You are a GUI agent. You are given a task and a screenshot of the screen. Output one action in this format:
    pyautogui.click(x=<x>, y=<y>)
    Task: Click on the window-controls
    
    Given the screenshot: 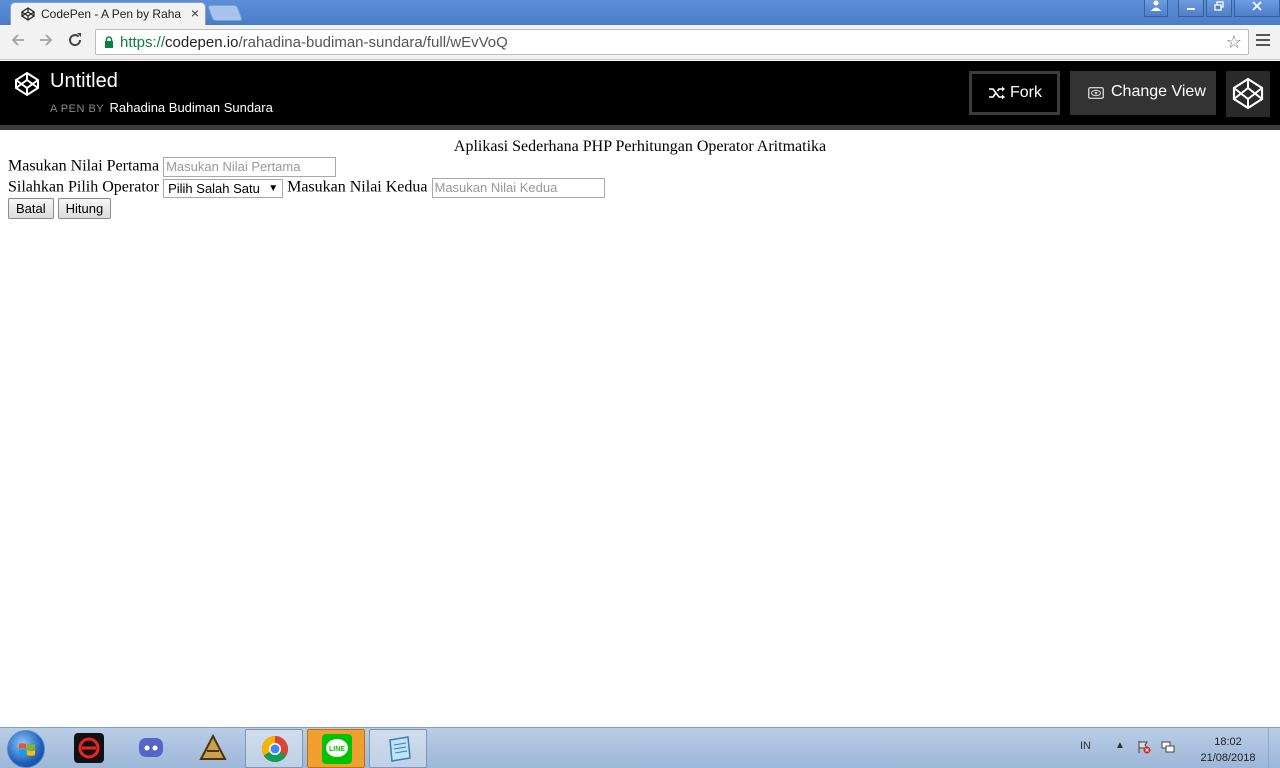 What is the action you would take?
    pyautogui.click(x=1211, y=9)
    